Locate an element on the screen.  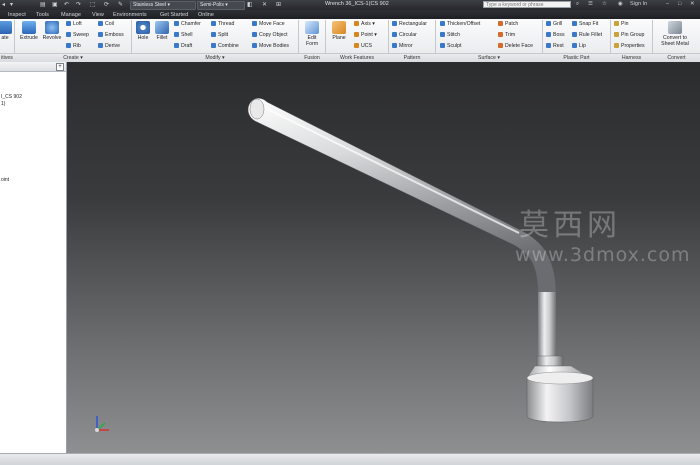
harness-pin-button: Pin is located at coordinates (621, 24).